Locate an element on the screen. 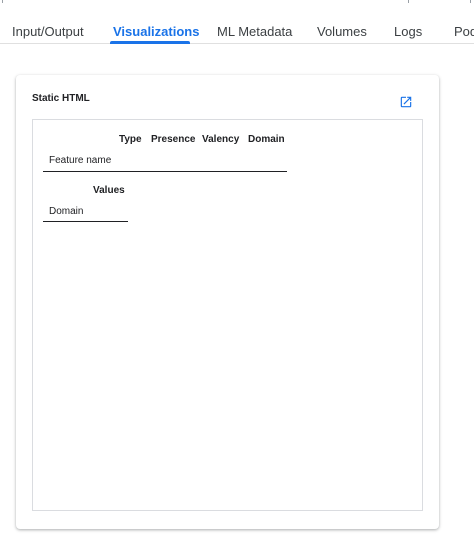  active-tab-indicator is located at coordinates (150, 42).